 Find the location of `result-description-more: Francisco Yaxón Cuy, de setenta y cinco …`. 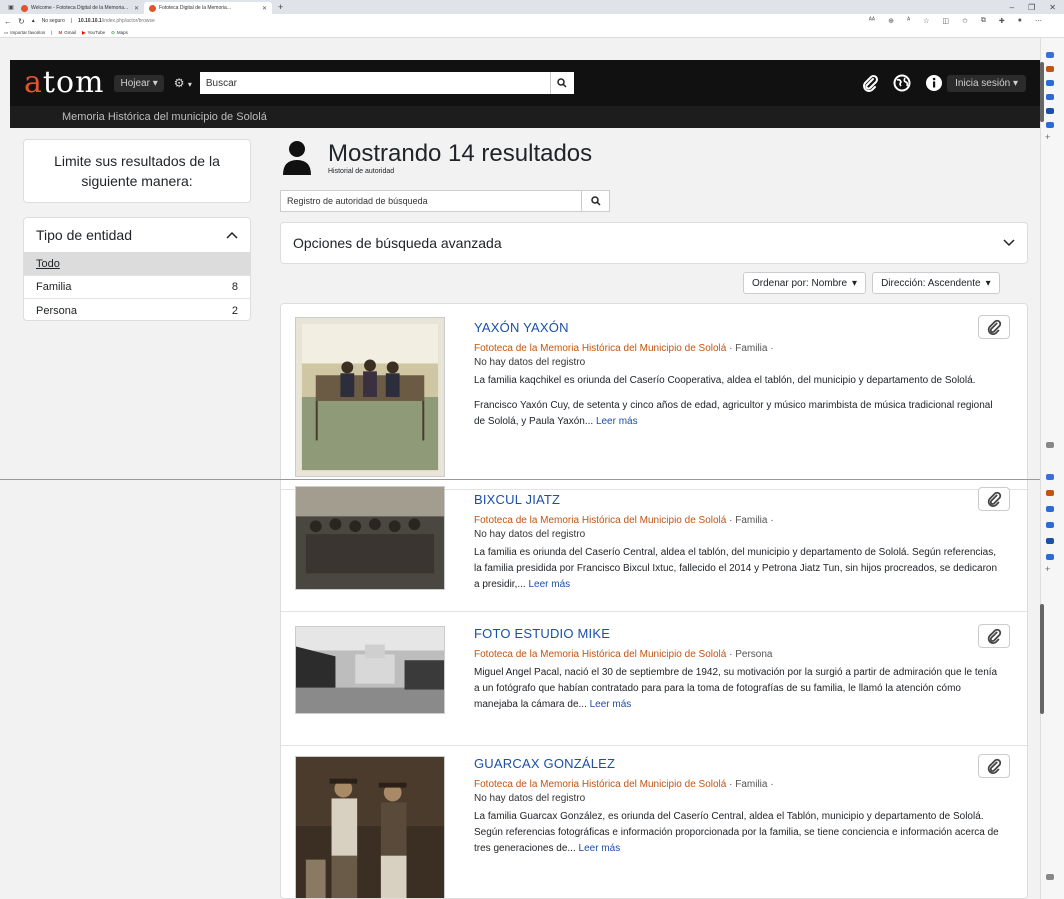

result-description-more: Francisco Yaxón Cuy, de setenta y cinco … is located at coordinates (739, 414).